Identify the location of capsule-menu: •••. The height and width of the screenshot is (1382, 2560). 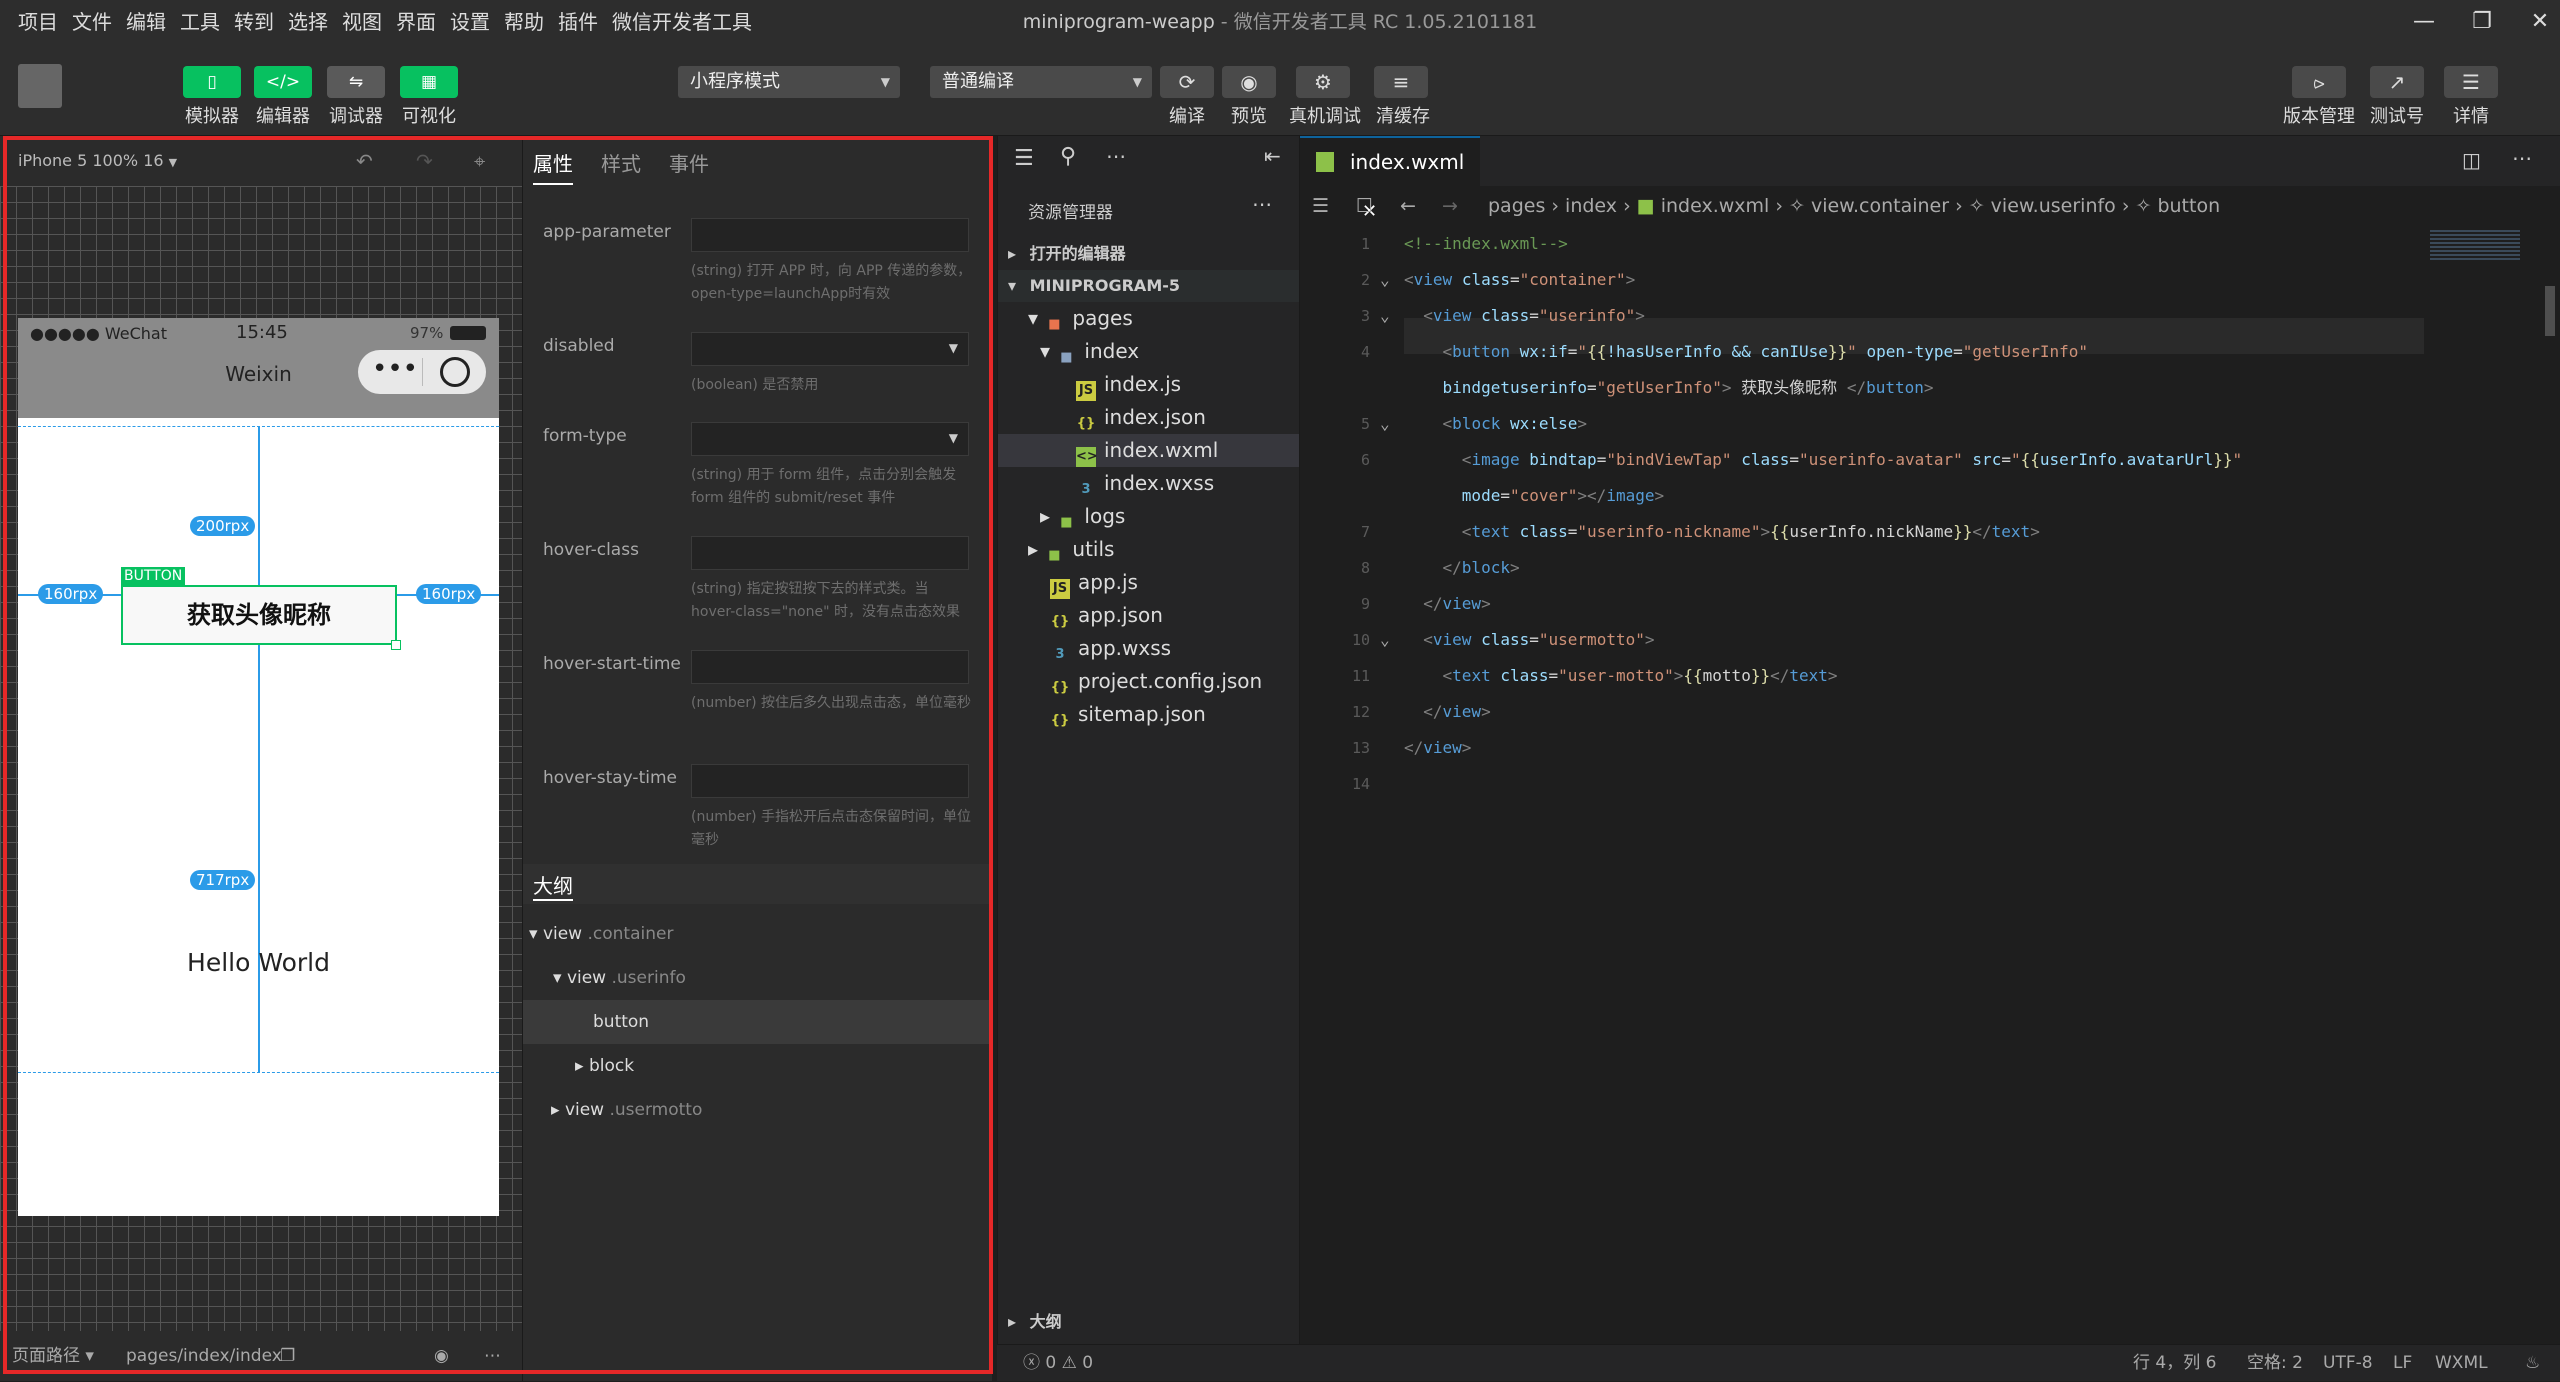
(422, 372).